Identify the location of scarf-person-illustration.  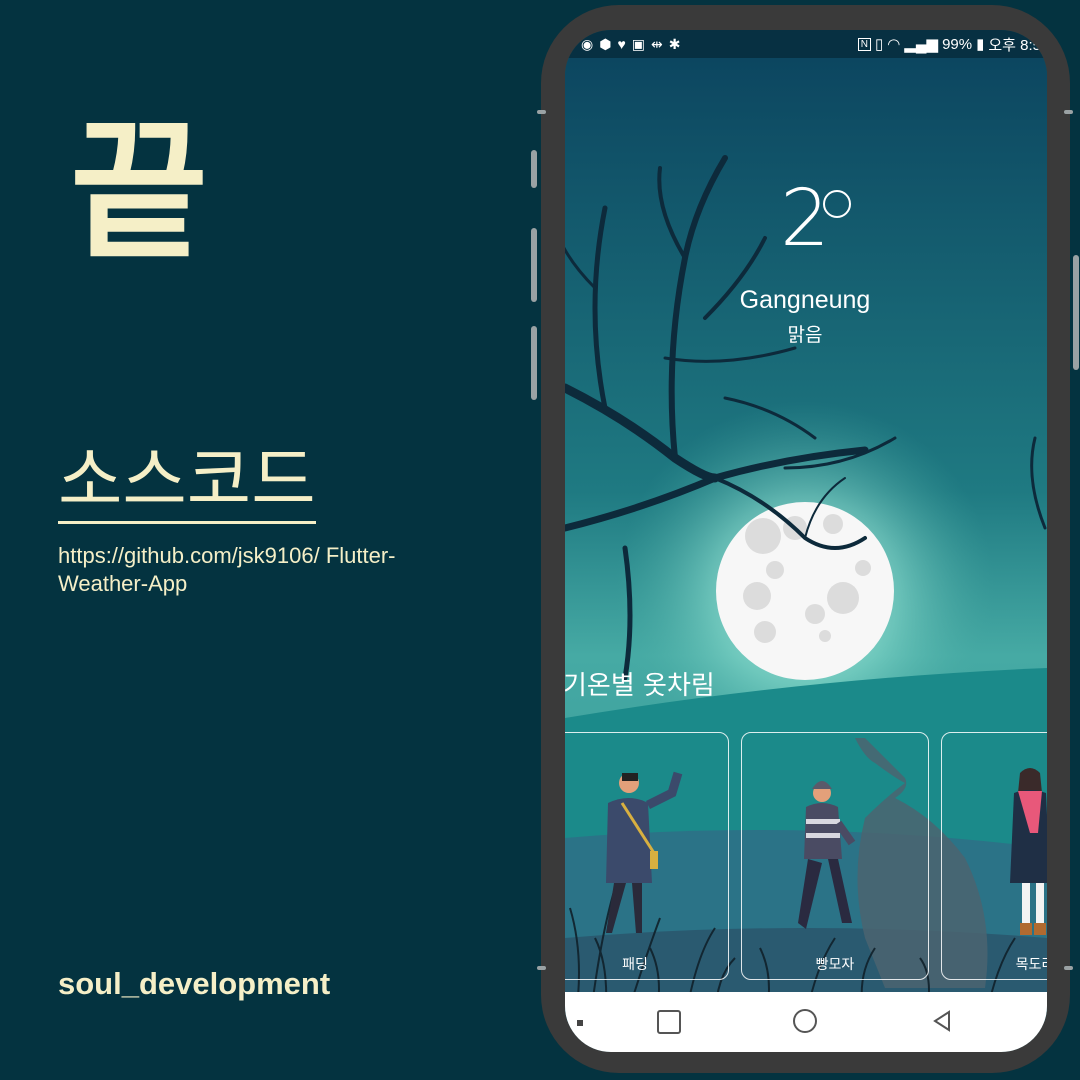
(1028, 851).